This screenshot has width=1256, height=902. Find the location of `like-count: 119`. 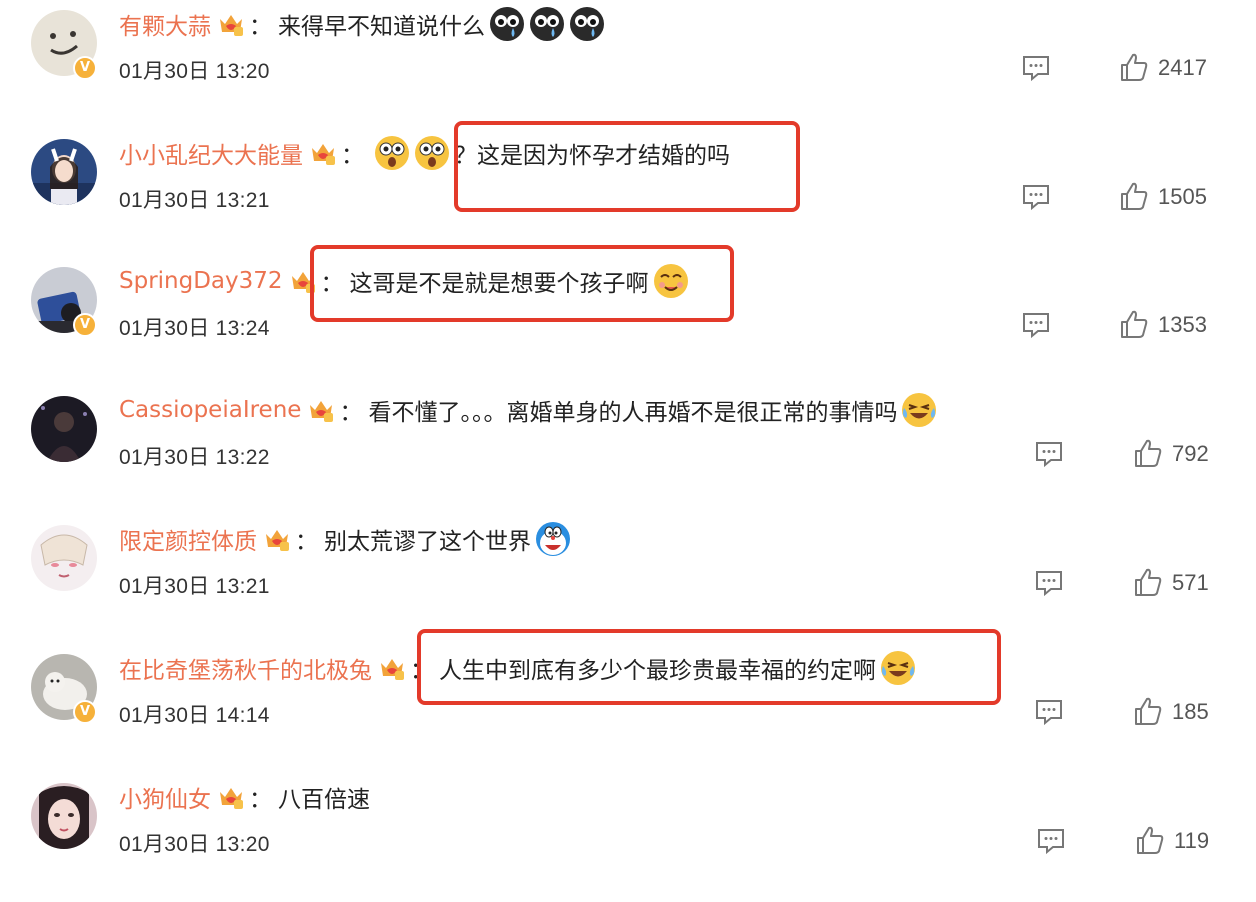

like-count: 119 is located at coordinates (1192, 840).